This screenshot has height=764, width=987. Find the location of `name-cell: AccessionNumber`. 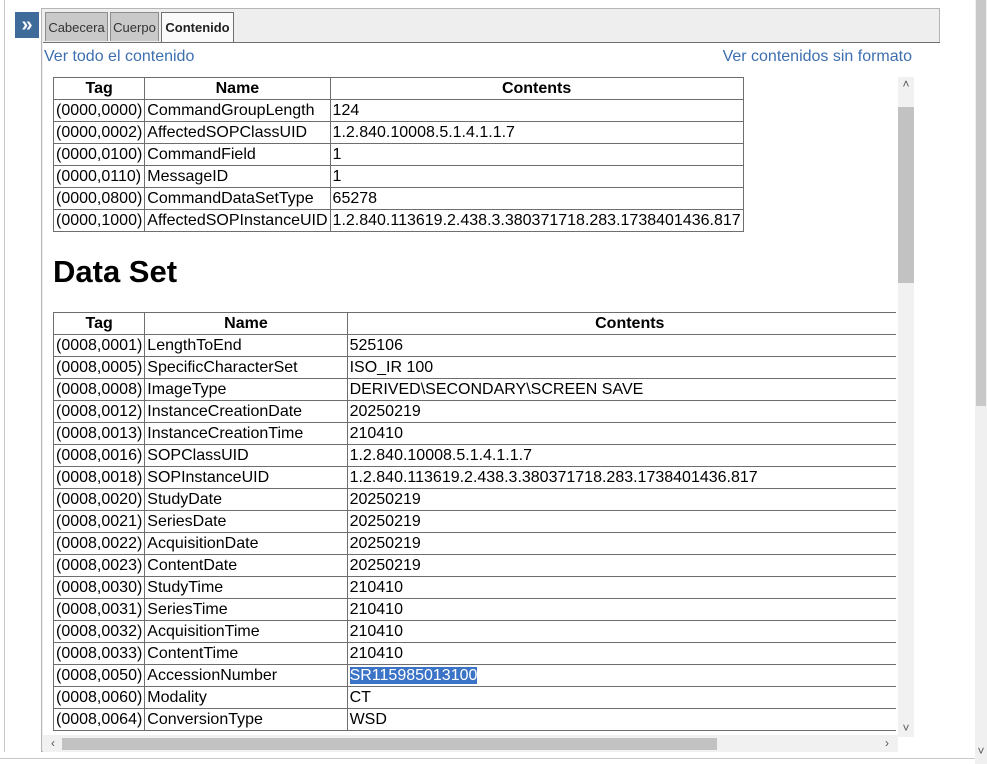

name-cell: AccessionNumber is located at coordinates (246, 675).